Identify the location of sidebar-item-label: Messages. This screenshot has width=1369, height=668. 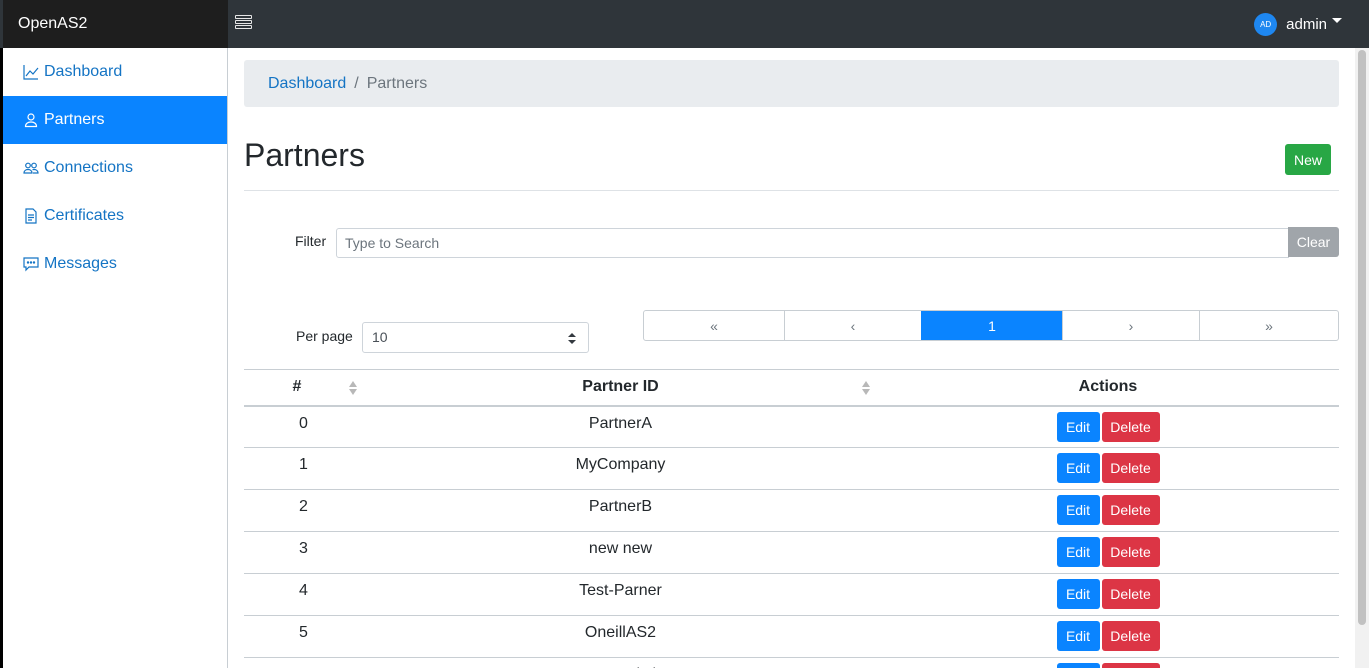
(80, 263).